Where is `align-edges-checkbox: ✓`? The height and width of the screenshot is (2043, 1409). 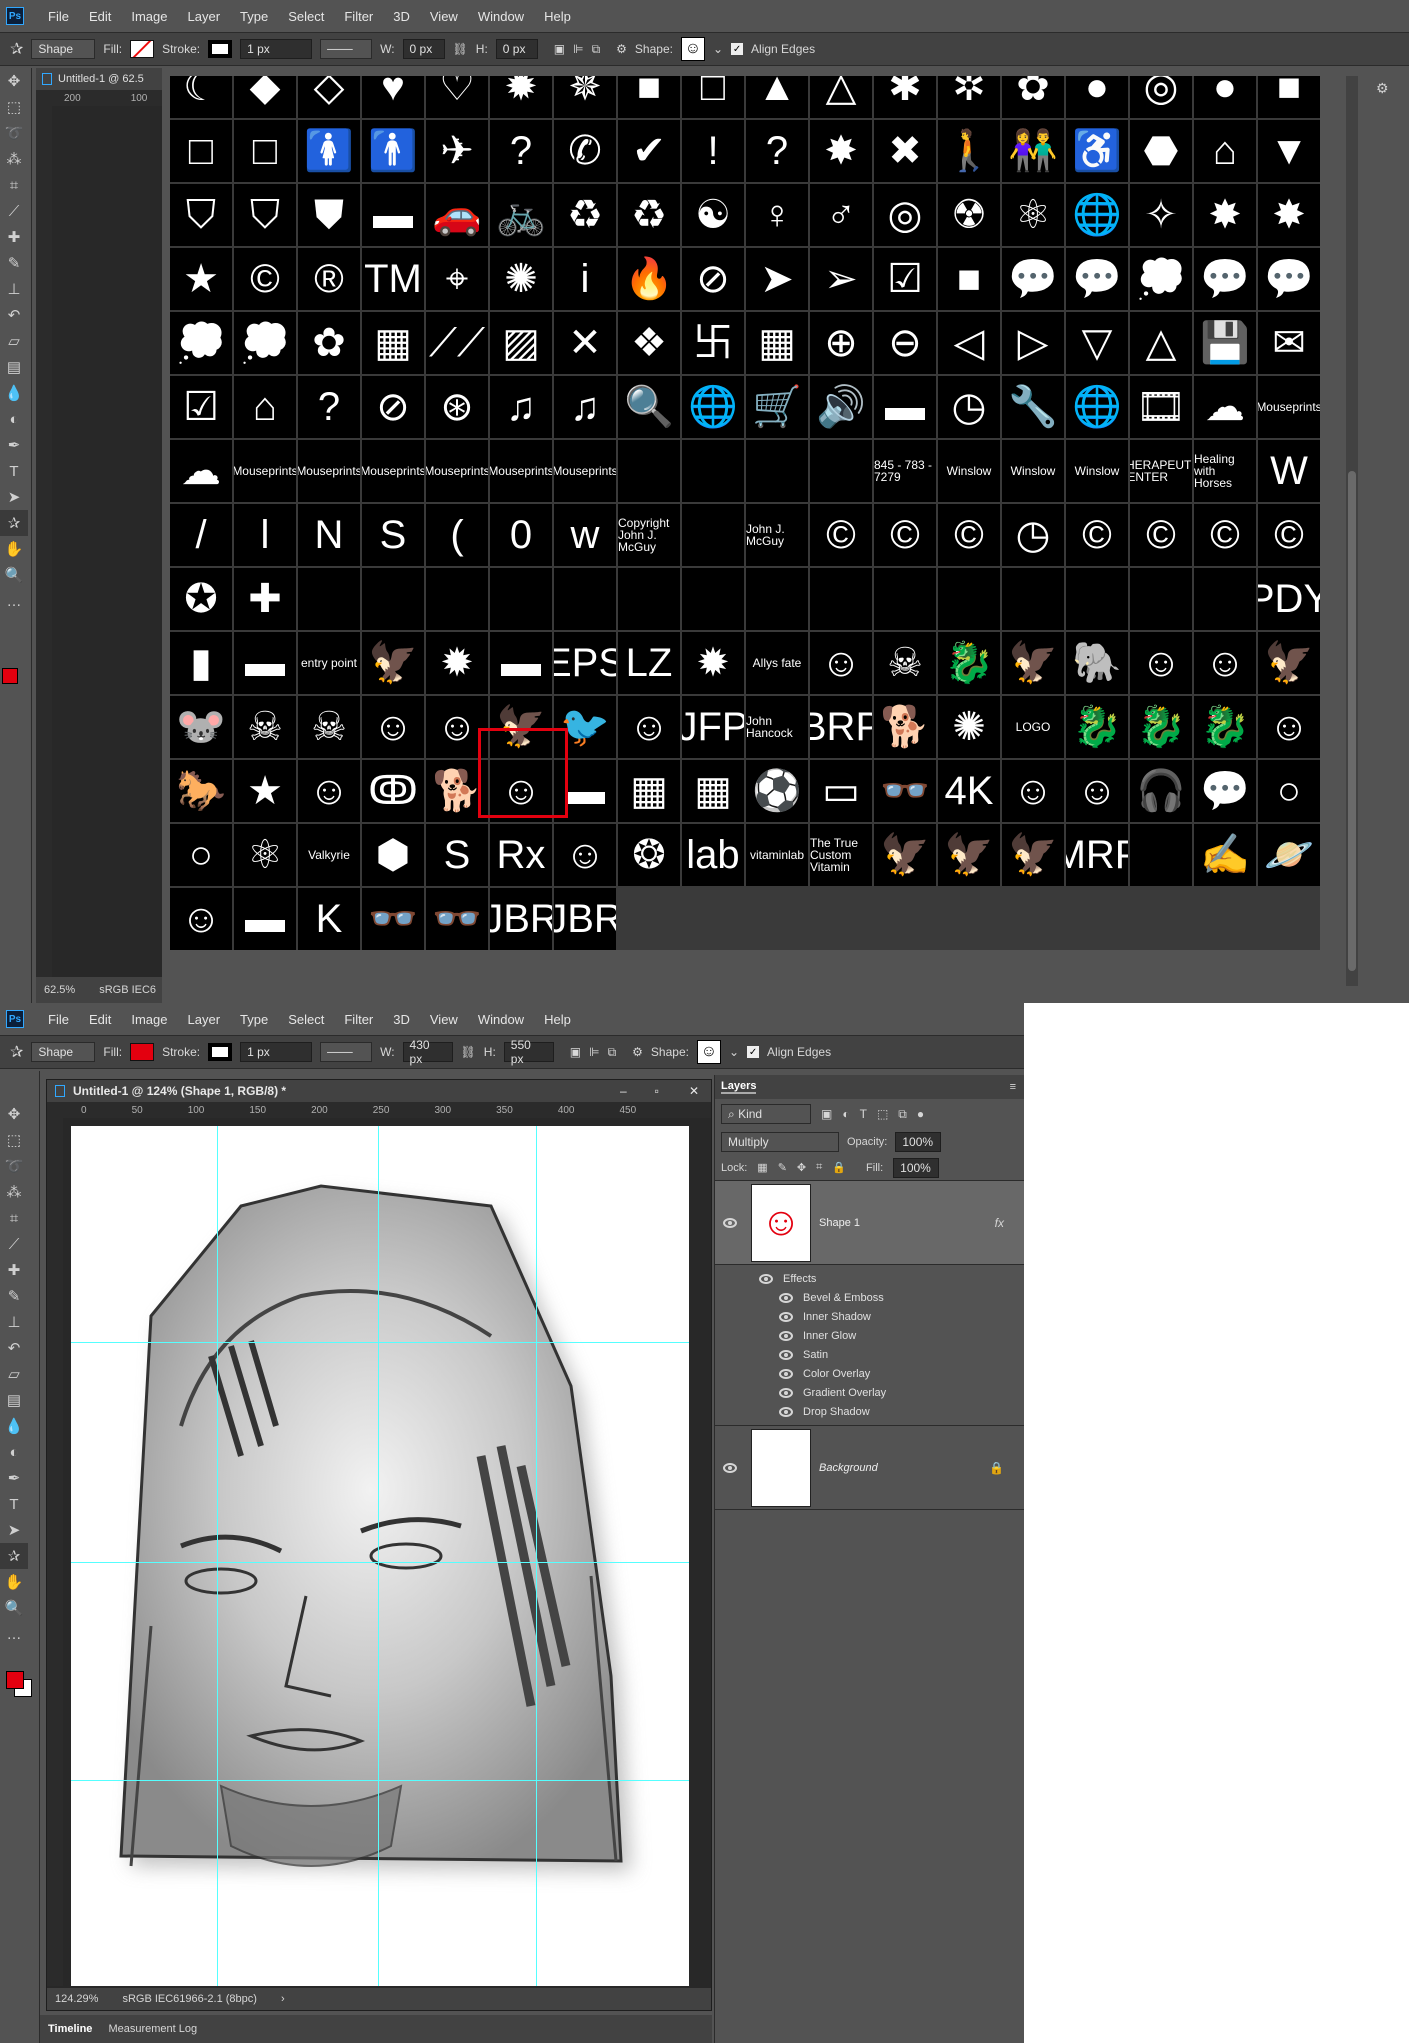
align-edges-checkbox: ✓ is located at coordinates (753, 1052).